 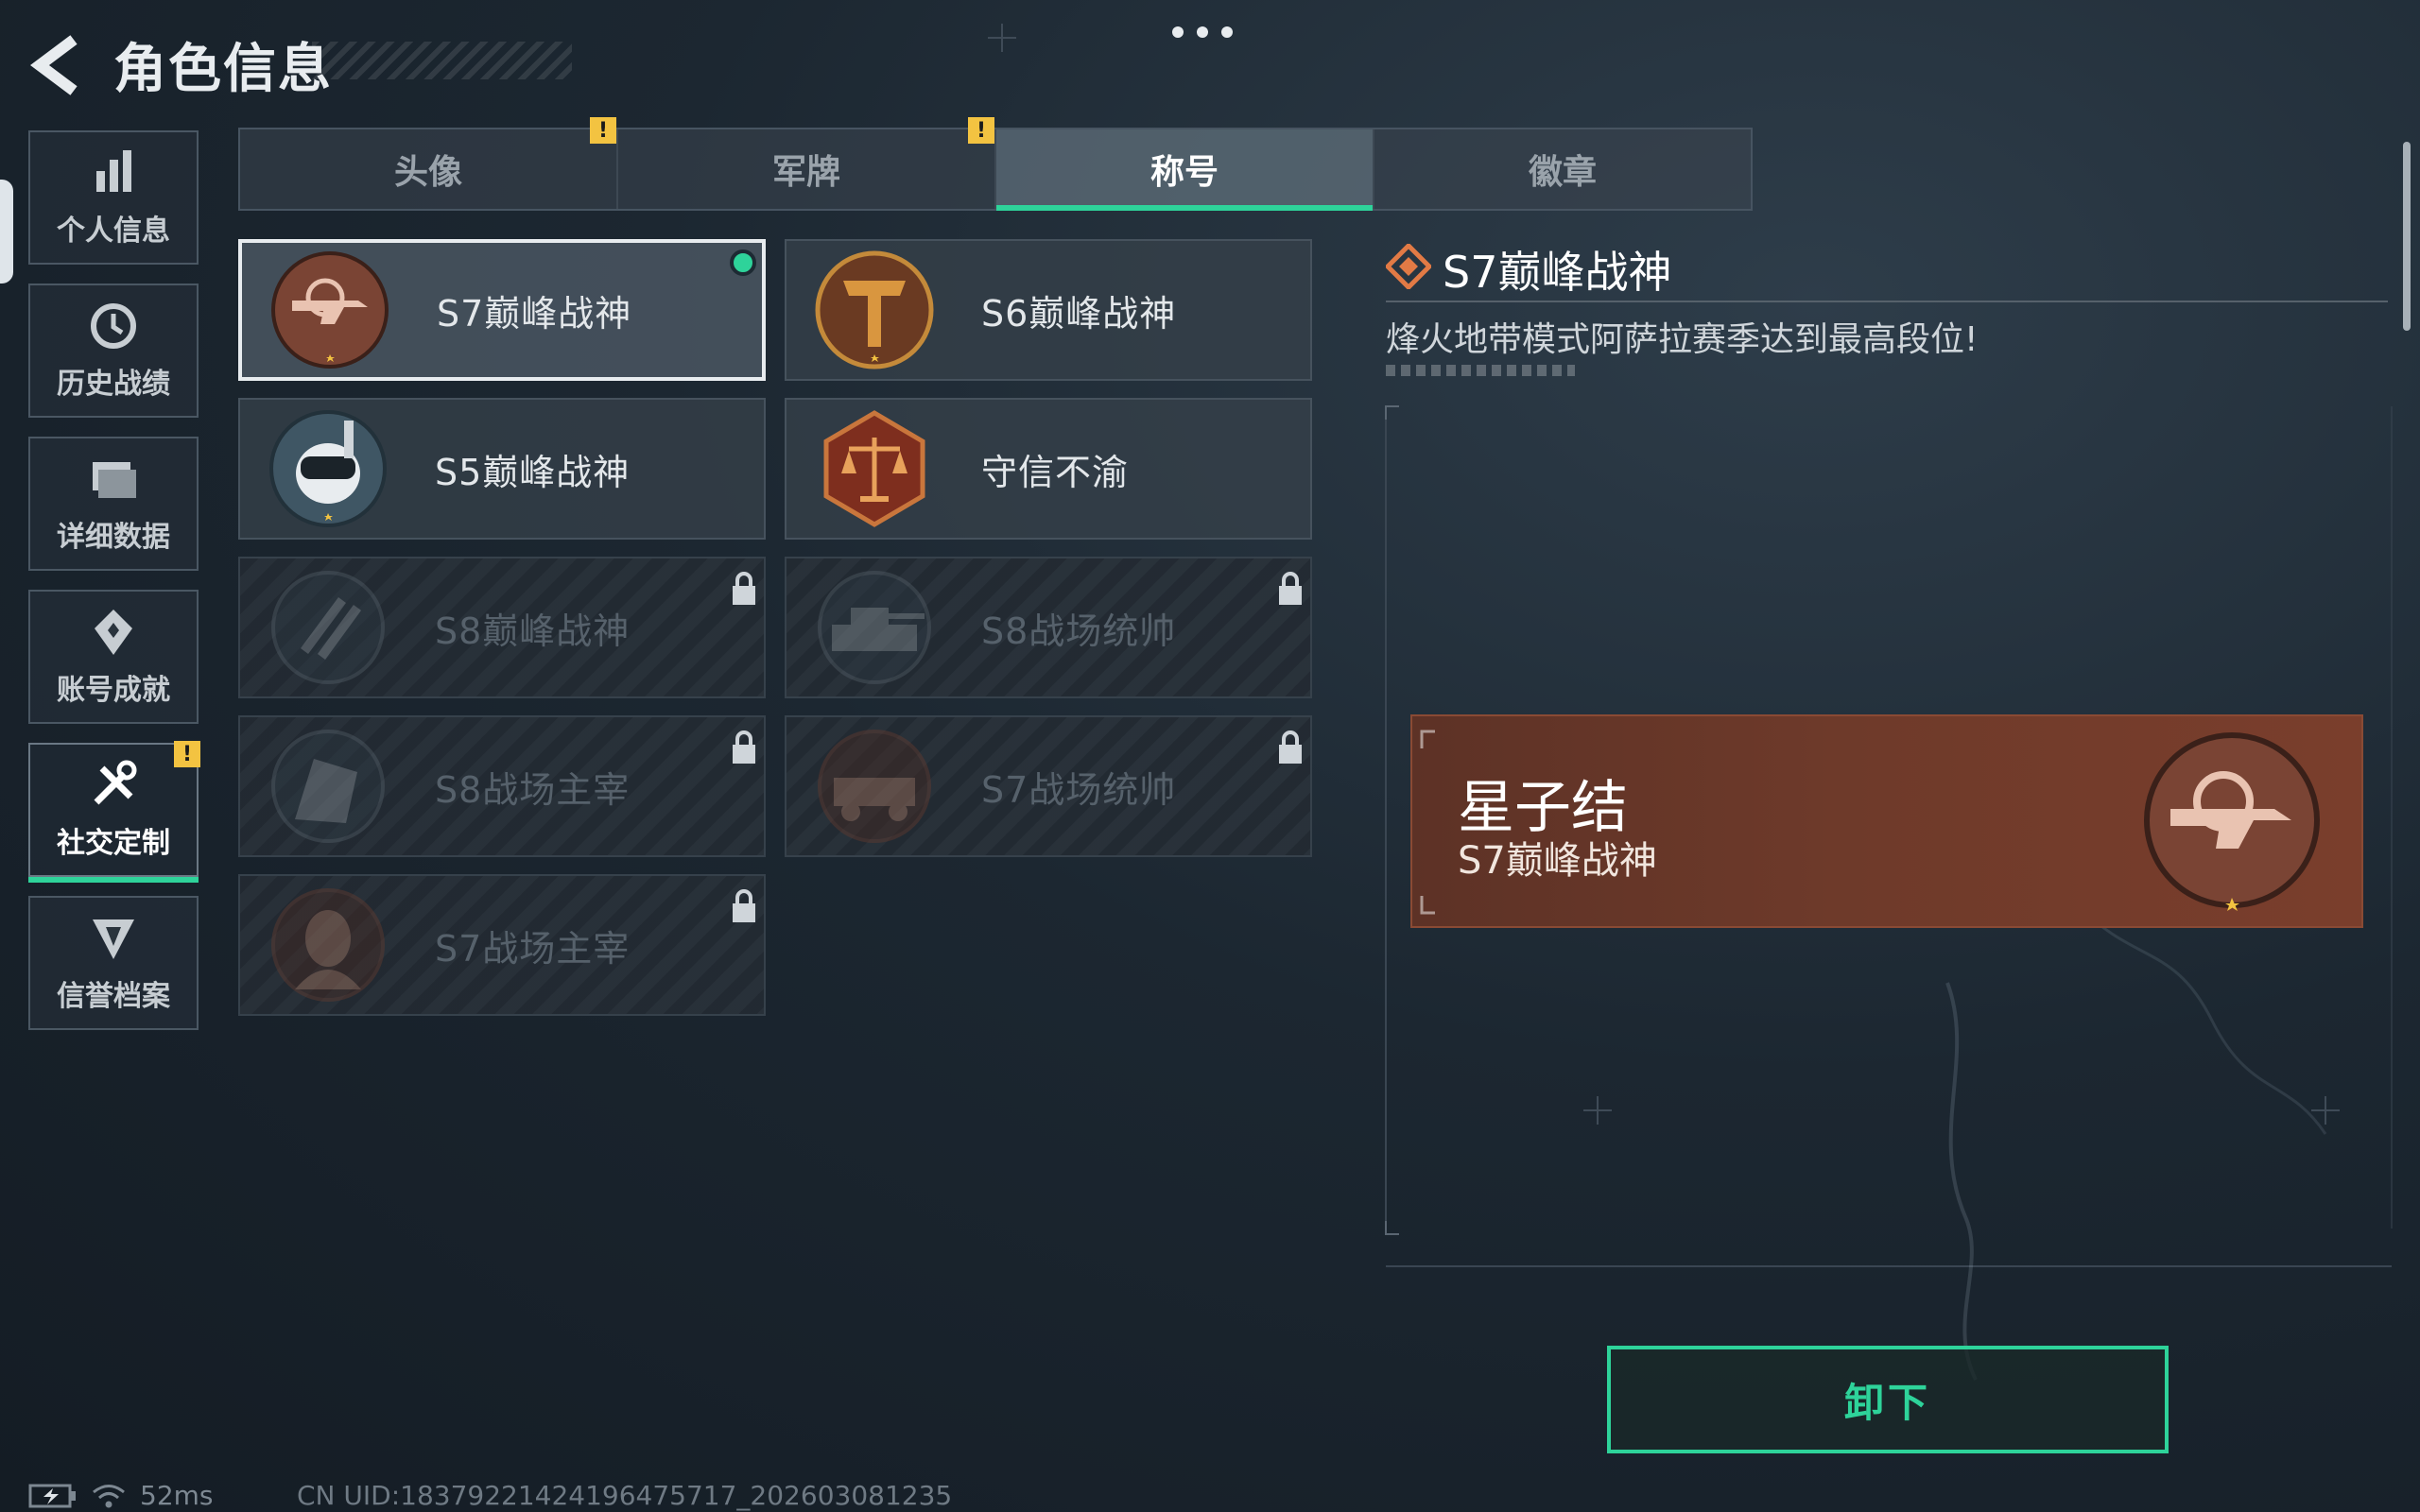 I want to click on title-name: S8巅峰战神, so click(x=533, y=631).